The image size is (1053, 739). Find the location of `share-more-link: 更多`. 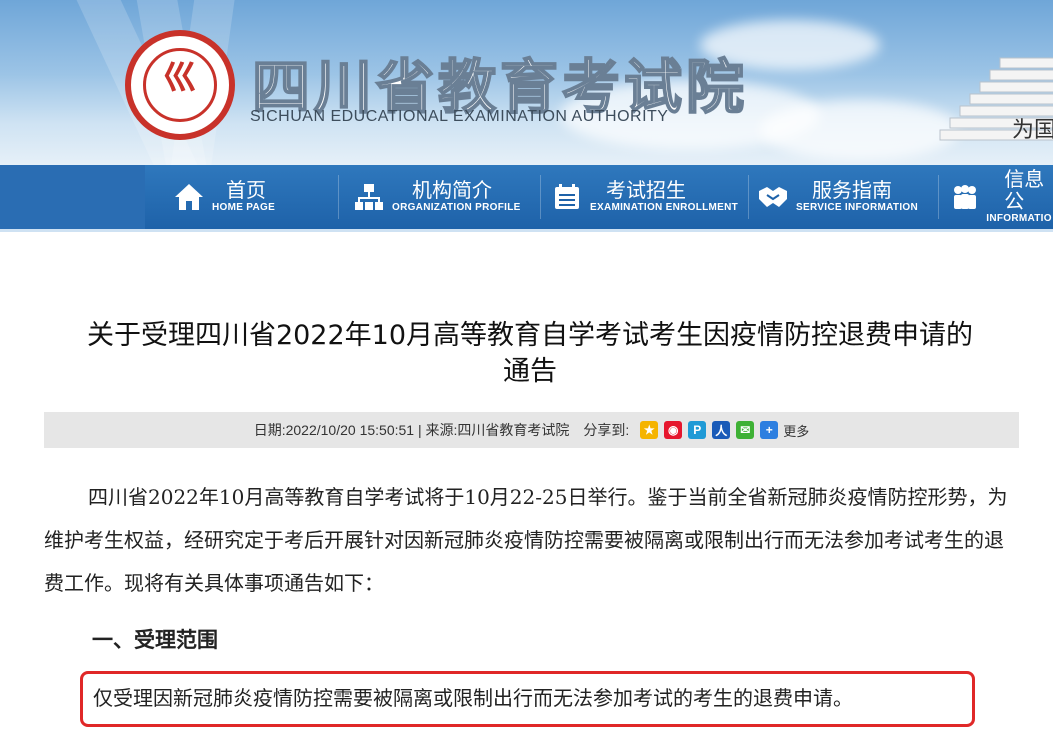

share-more-link: 更多 is located at coordinates (796, 430).